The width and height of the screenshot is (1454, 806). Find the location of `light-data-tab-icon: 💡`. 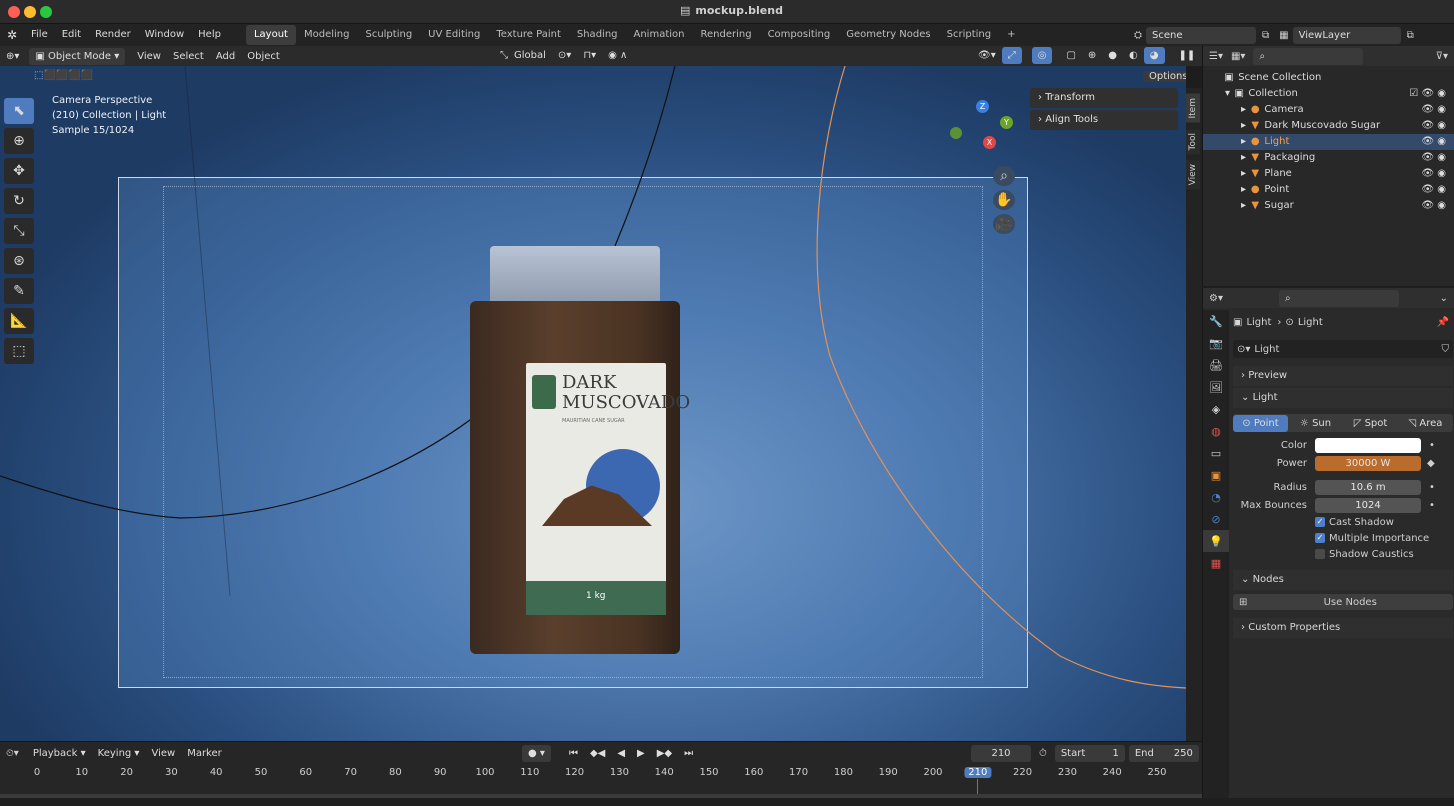

light-data-tab-icon: 💡 is located at coordinates (1216, 541).